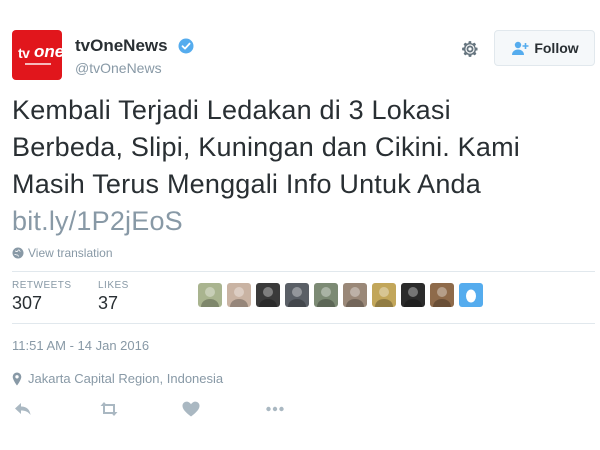 The image size is (600, 450). I want to click on follow-button: Follow, so click(544, 48).